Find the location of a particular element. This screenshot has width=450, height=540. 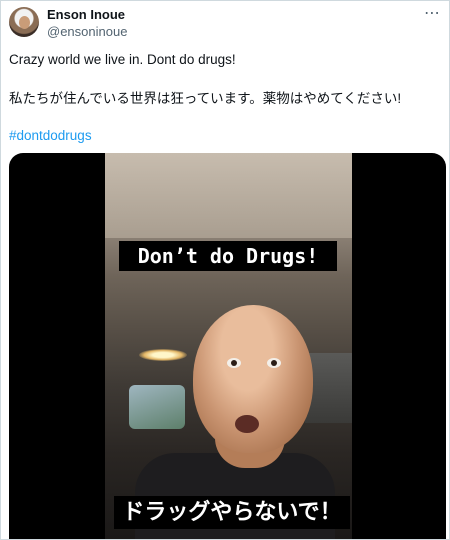

person-mouth is located at coordinates (247, 424).